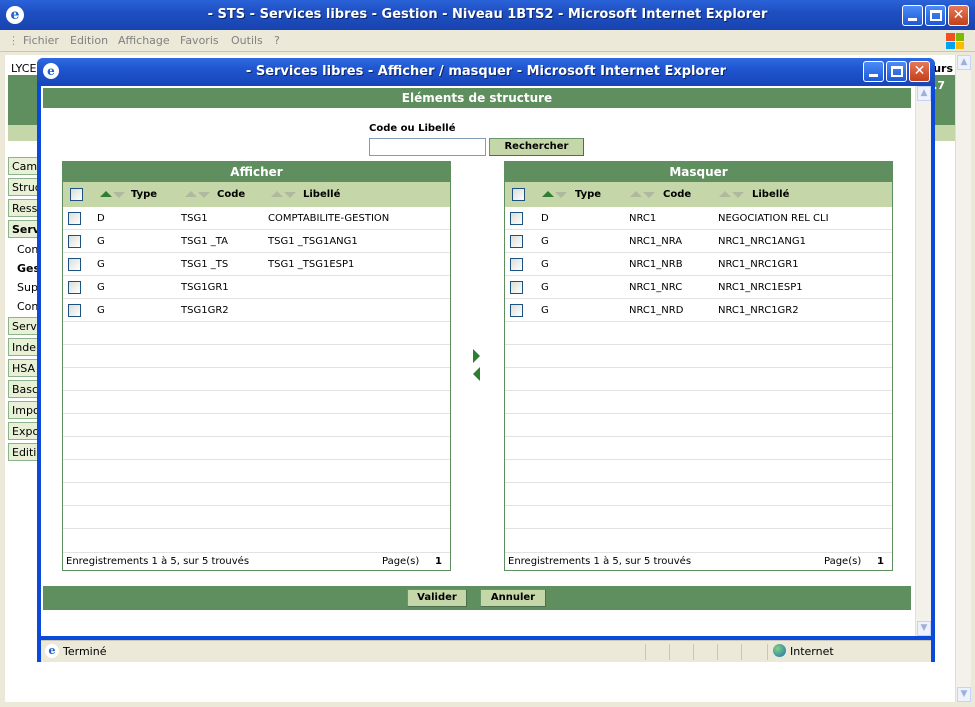 This screenshot has width=975, height=707. I want to click on afficher-column-header: Type Code Libellé, so click(256, 194).